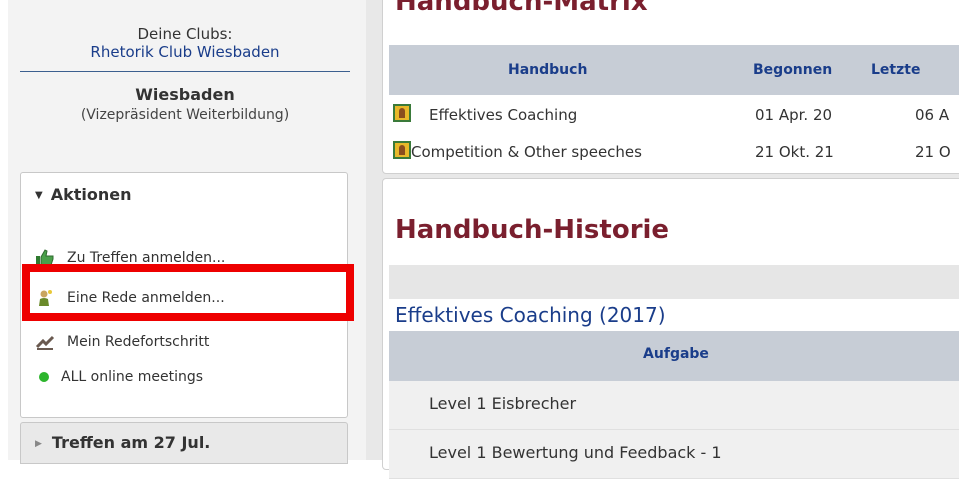 Image resolution: width=959 pixels, height=479 pixels. Describe the element at coordinates (185, 115) in the screenshot. I see `club-role: (Vizepräsident Weiterbildung)` at that location.